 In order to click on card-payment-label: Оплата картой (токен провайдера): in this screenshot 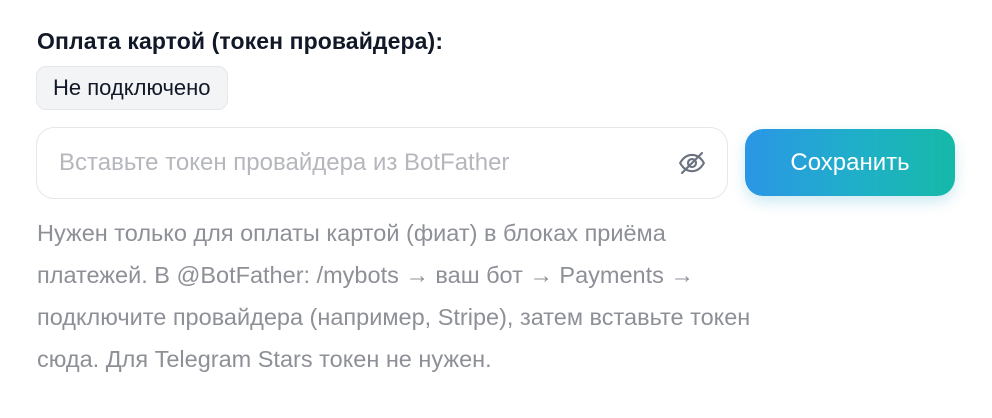, I will do `click(240, 41)`.